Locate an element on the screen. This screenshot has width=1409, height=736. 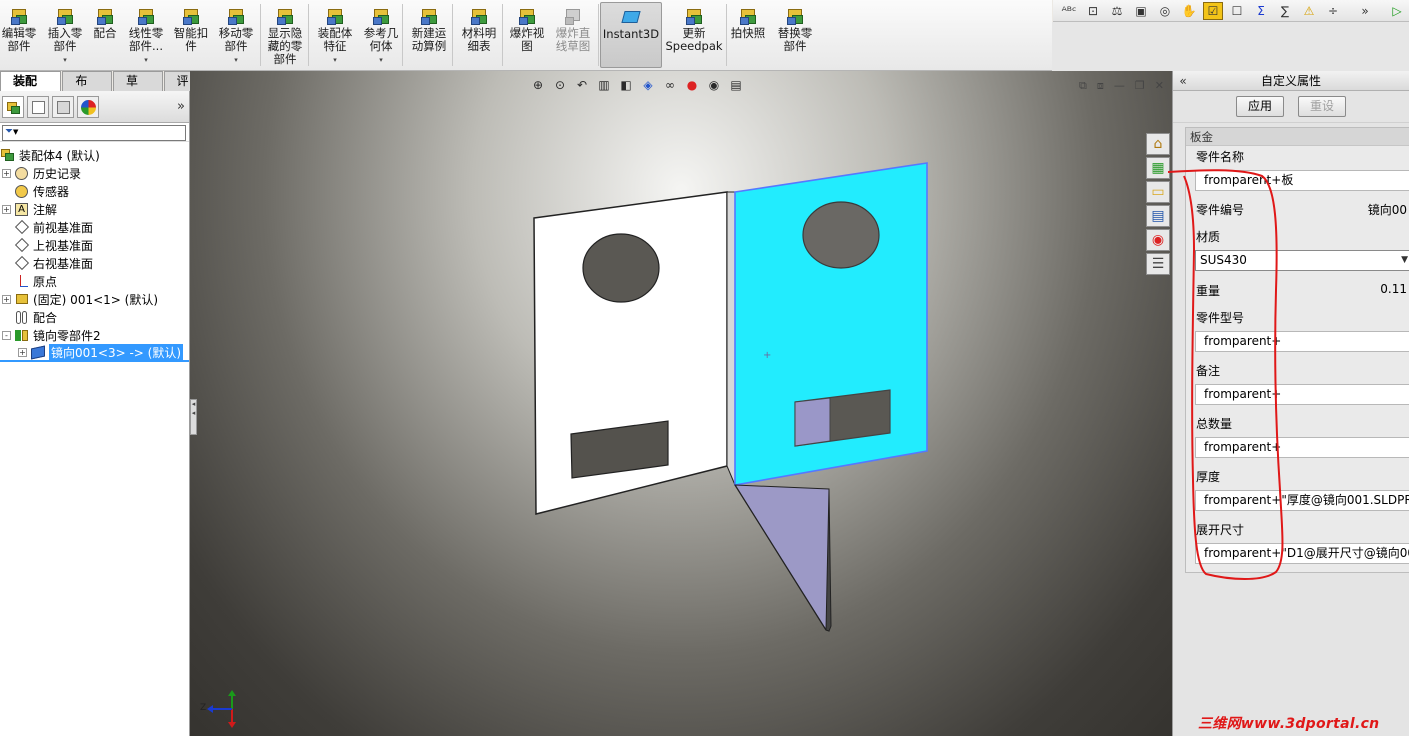
manager-tabs: » is located at coordinates (94, 107).